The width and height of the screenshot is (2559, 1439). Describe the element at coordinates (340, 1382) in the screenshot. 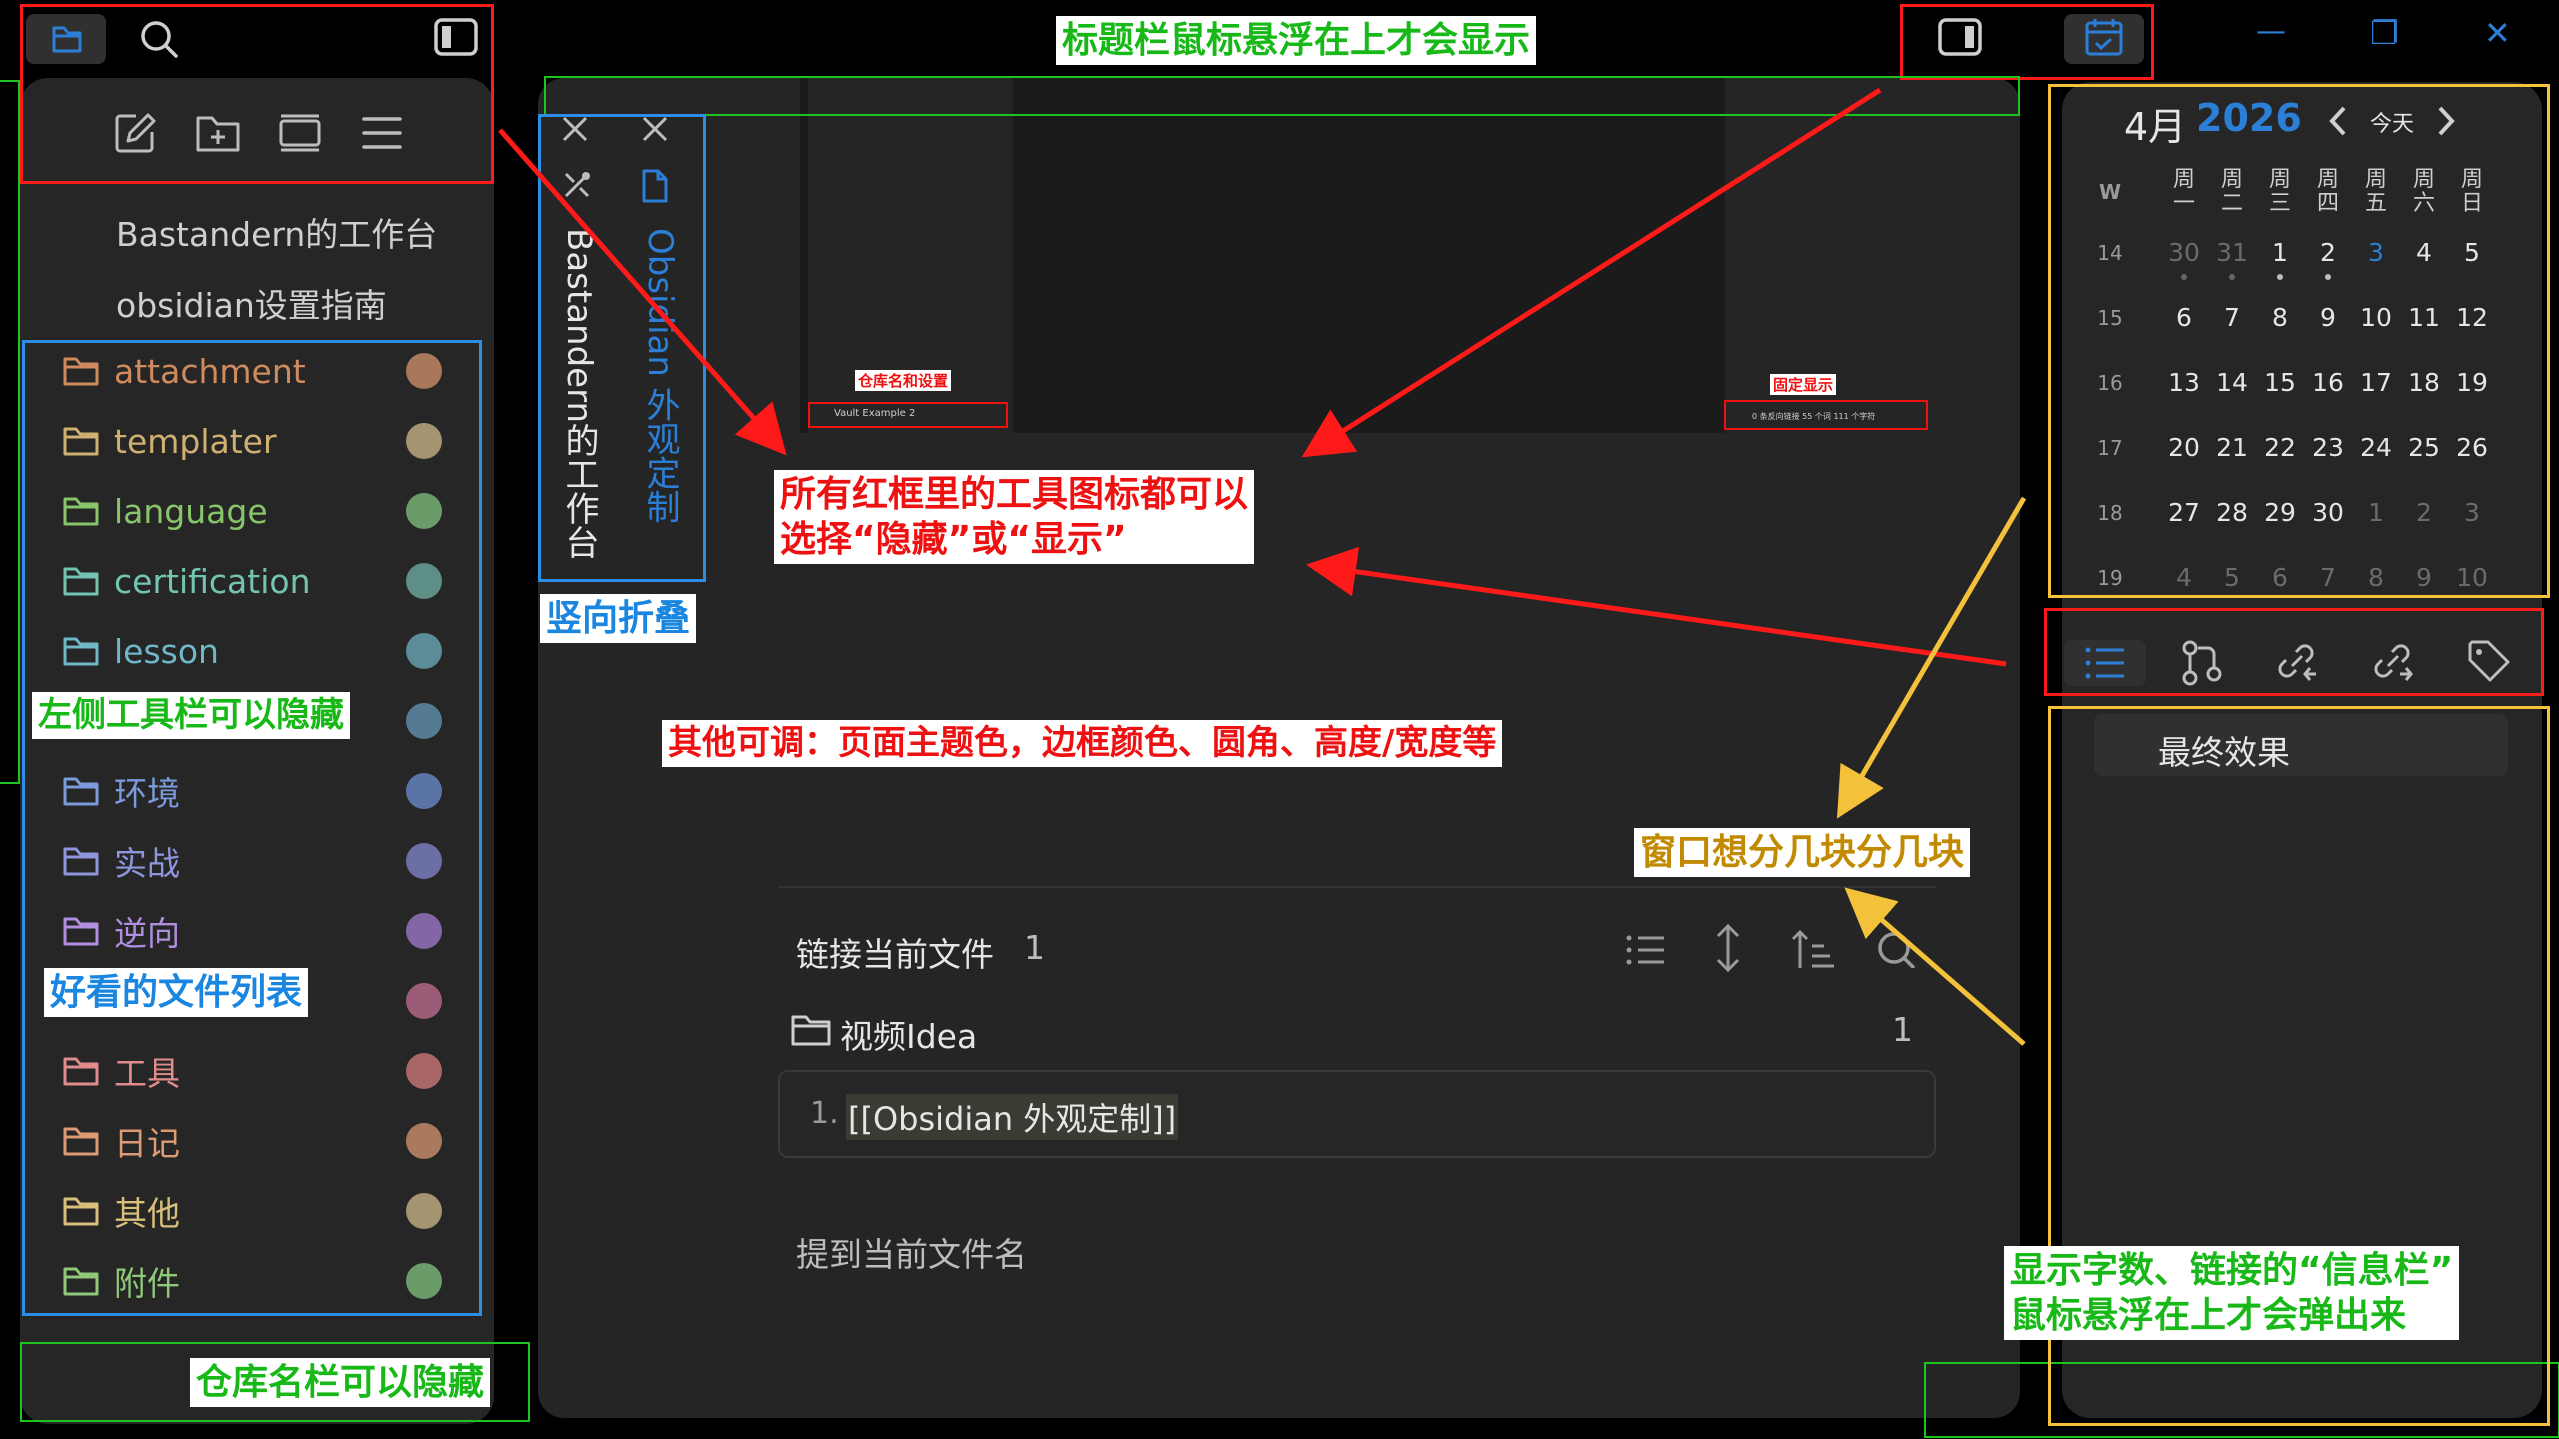

I see `callout-vault-bar: 仓库名栏可以隐藏` at that location.